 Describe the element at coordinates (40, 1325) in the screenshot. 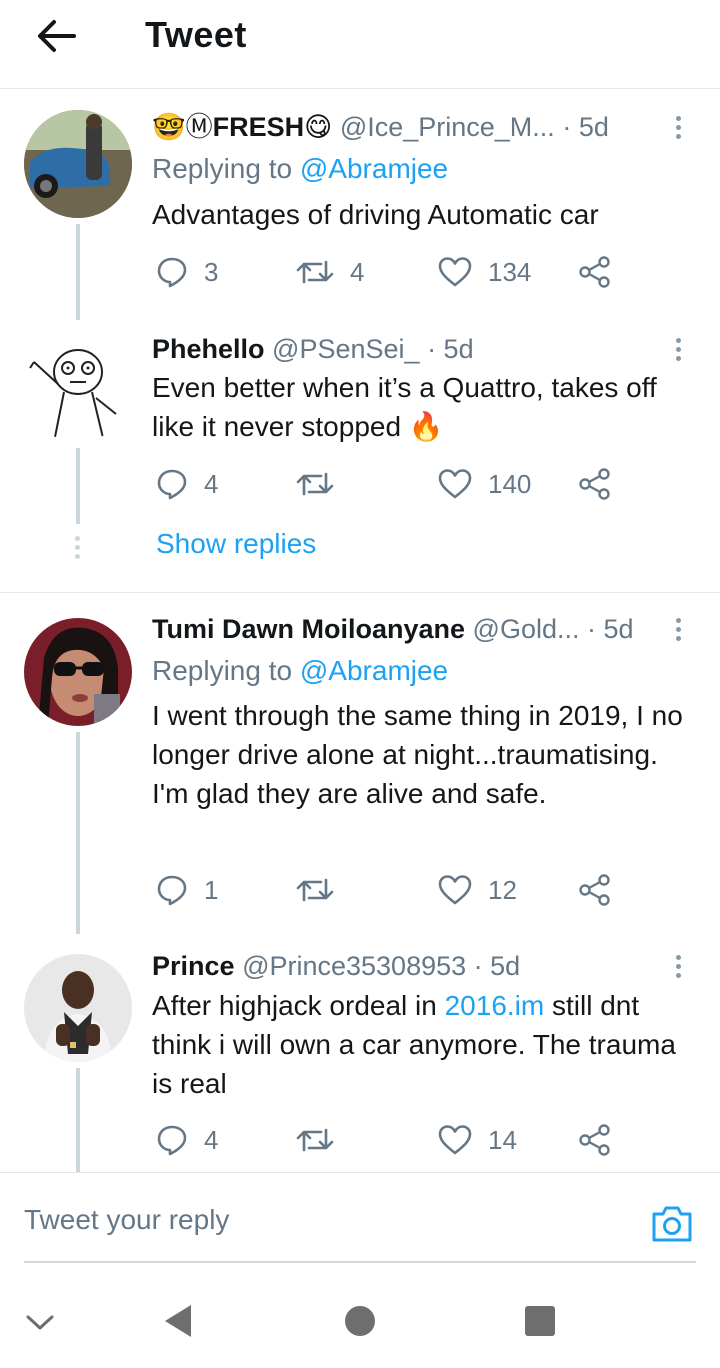

I see `chevron-down-icon` at that location.